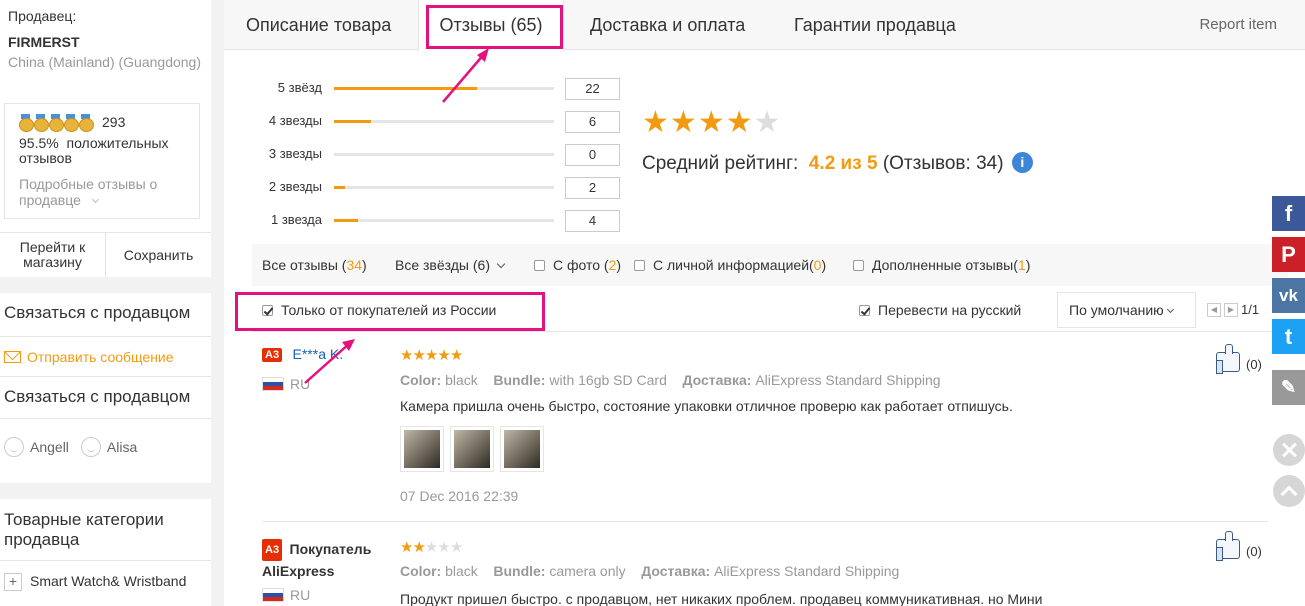  I want to click on twitter-icon: t, so click(1288, 336).